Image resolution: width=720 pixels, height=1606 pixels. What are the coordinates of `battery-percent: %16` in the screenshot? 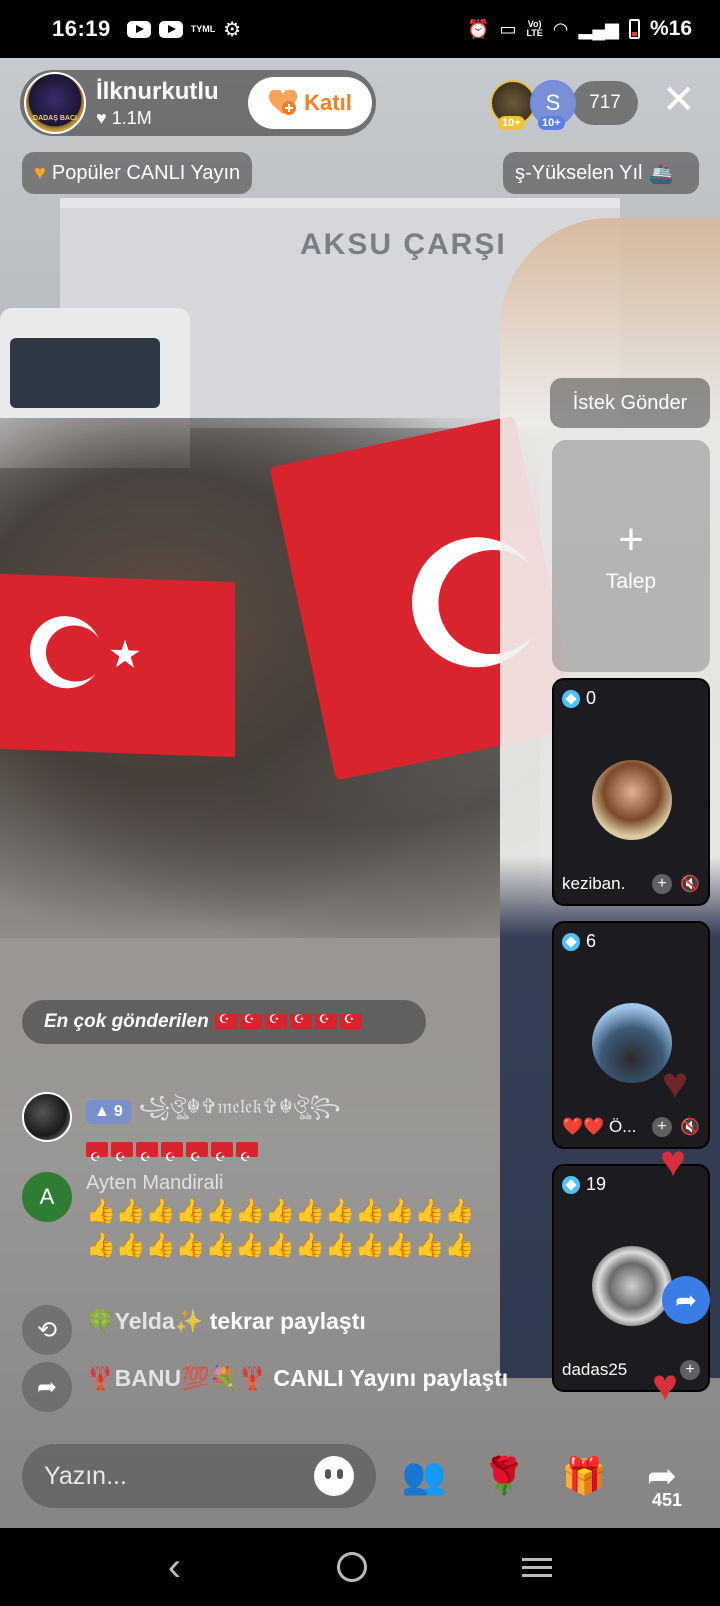 It's located at (670, 28).